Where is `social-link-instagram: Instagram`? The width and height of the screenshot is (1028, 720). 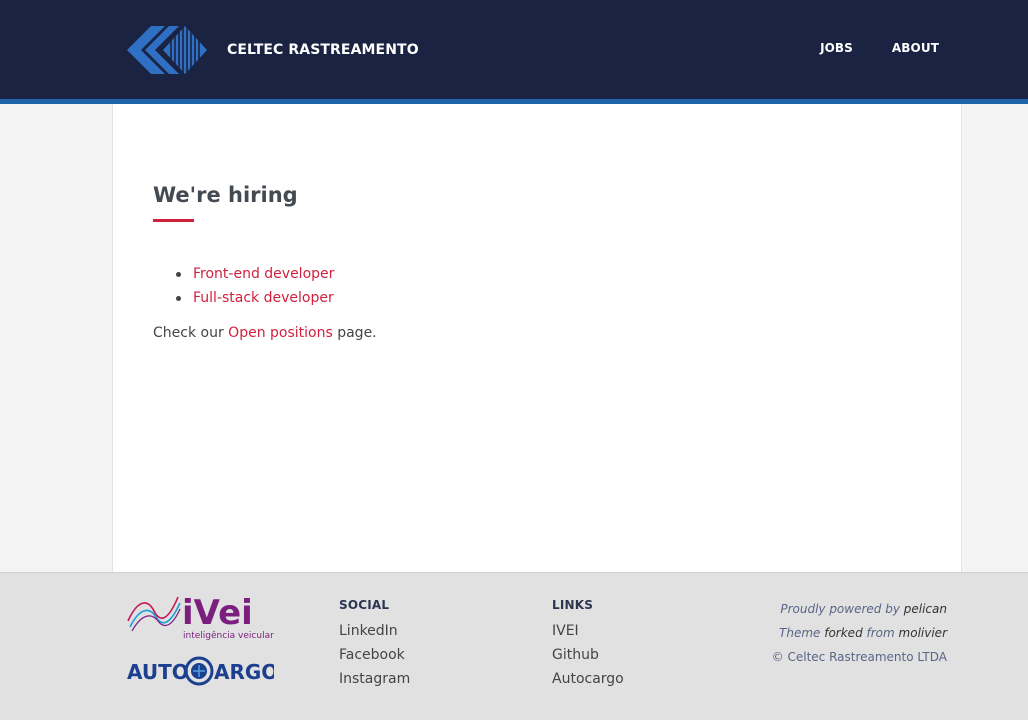 social-link-instagram: Instagram is located at coordinates (374, 679).